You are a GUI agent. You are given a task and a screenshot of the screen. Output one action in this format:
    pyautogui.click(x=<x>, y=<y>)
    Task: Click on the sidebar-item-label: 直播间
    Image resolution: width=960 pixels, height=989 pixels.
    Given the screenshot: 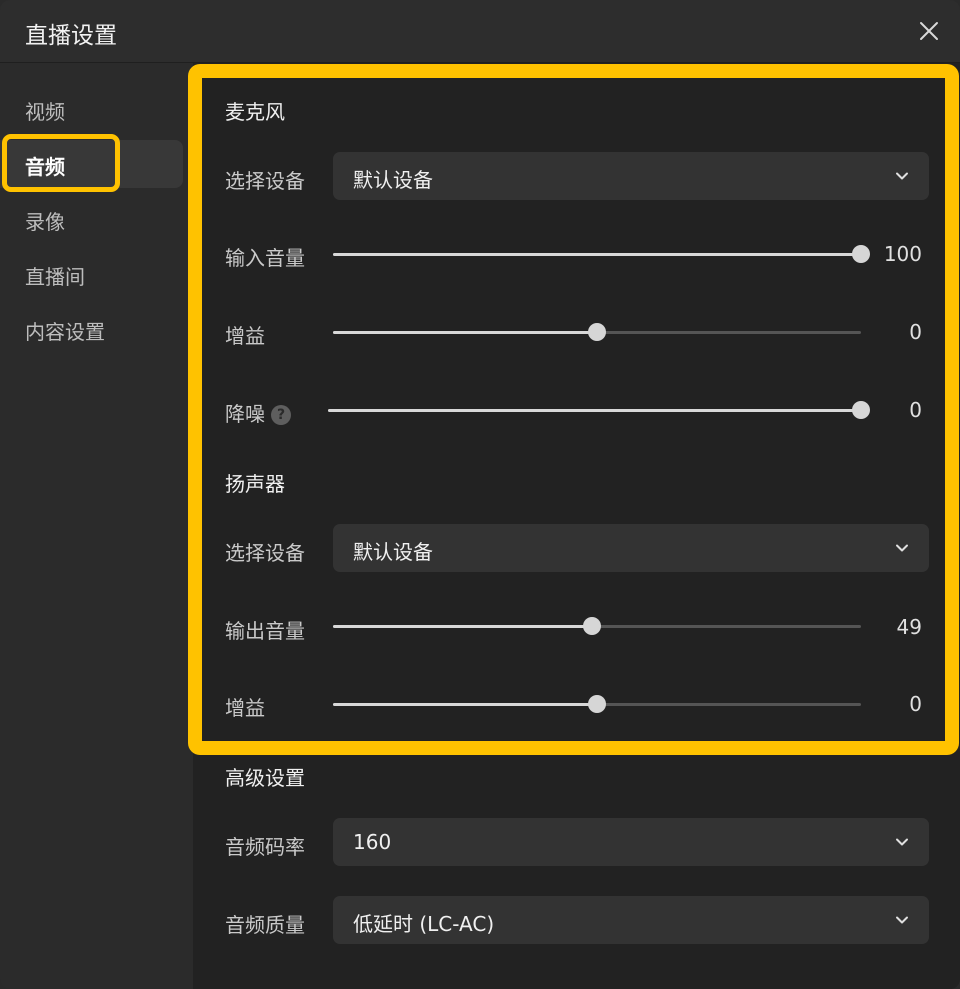 What is the action you would take?
    pyautogui.click(x=55, y=277)
    